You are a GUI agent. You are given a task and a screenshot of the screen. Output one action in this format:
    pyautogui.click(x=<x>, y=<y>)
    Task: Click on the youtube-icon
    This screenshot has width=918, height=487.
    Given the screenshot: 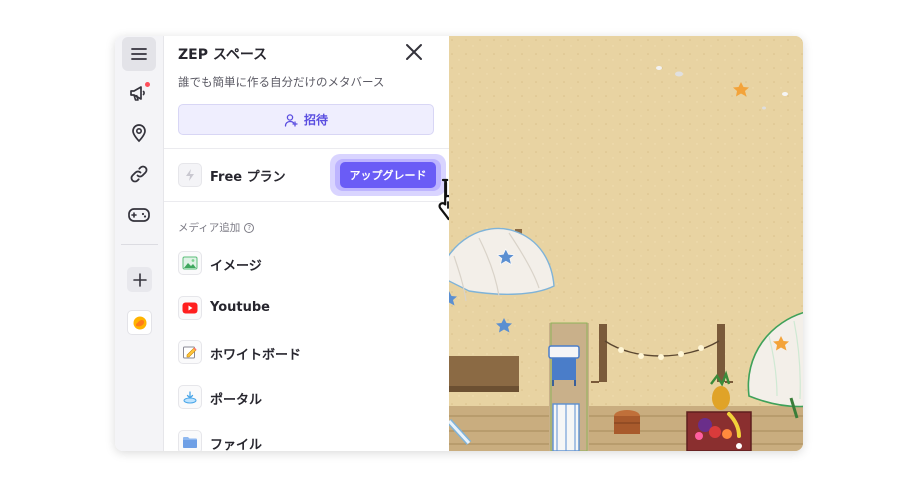 What is the action you would take?
    pyautogui.click(x=190, y=308)
    